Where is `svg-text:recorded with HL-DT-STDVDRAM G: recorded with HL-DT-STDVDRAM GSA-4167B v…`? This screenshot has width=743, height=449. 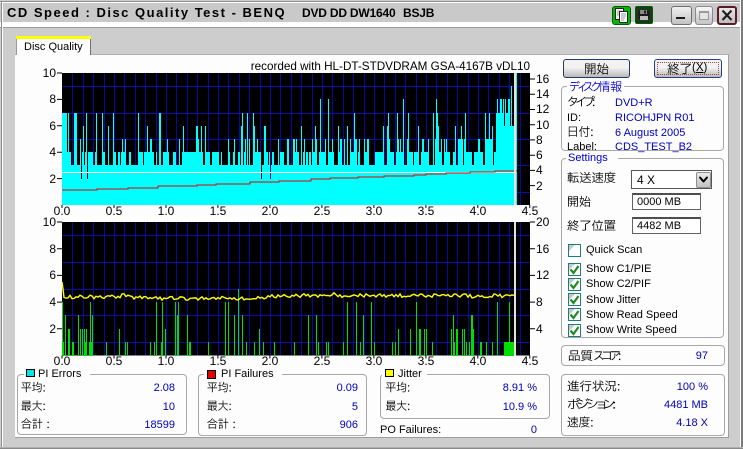
svg-text:recorded with HL-DT-STDVDRAM G: recorded with HL-DT-STDVDRAM GSA-4167B v… is located at coordinates (391, 66).